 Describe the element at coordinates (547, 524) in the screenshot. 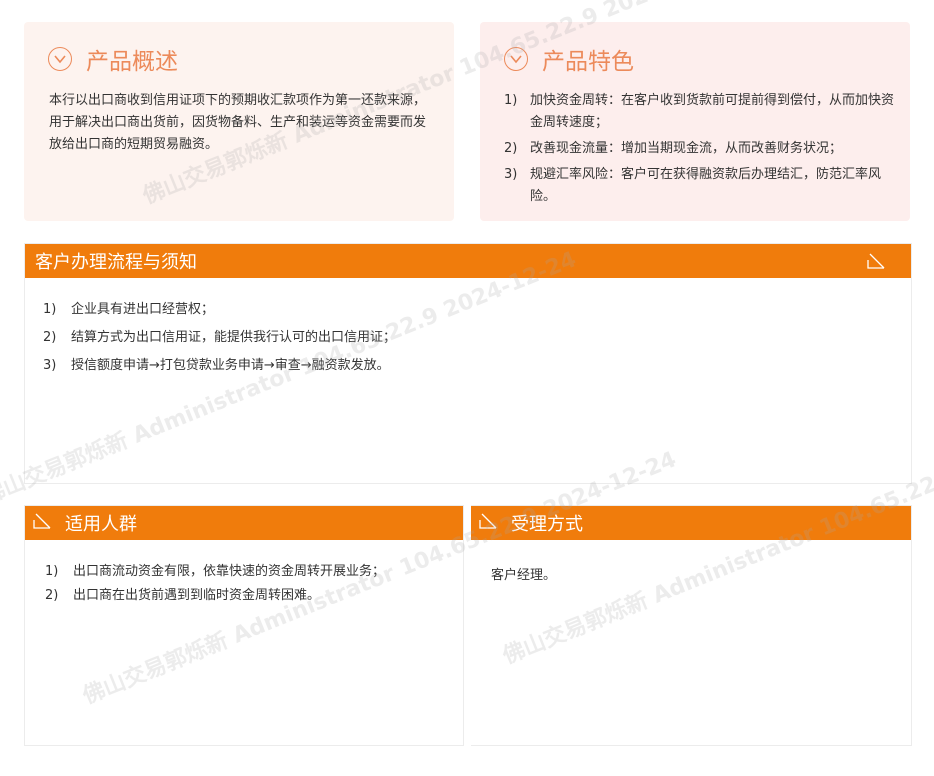

I see `acceptance-panel-title: 受理方式` at that location.